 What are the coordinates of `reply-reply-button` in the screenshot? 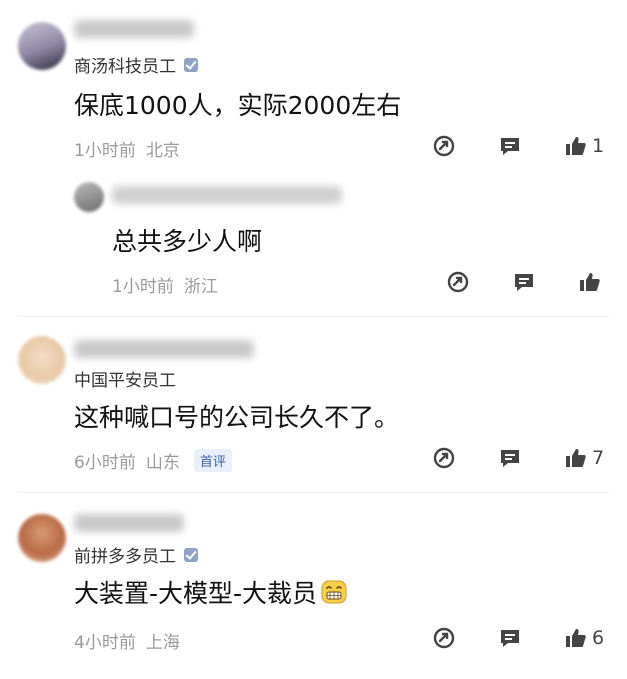 It's located at (524, 282).